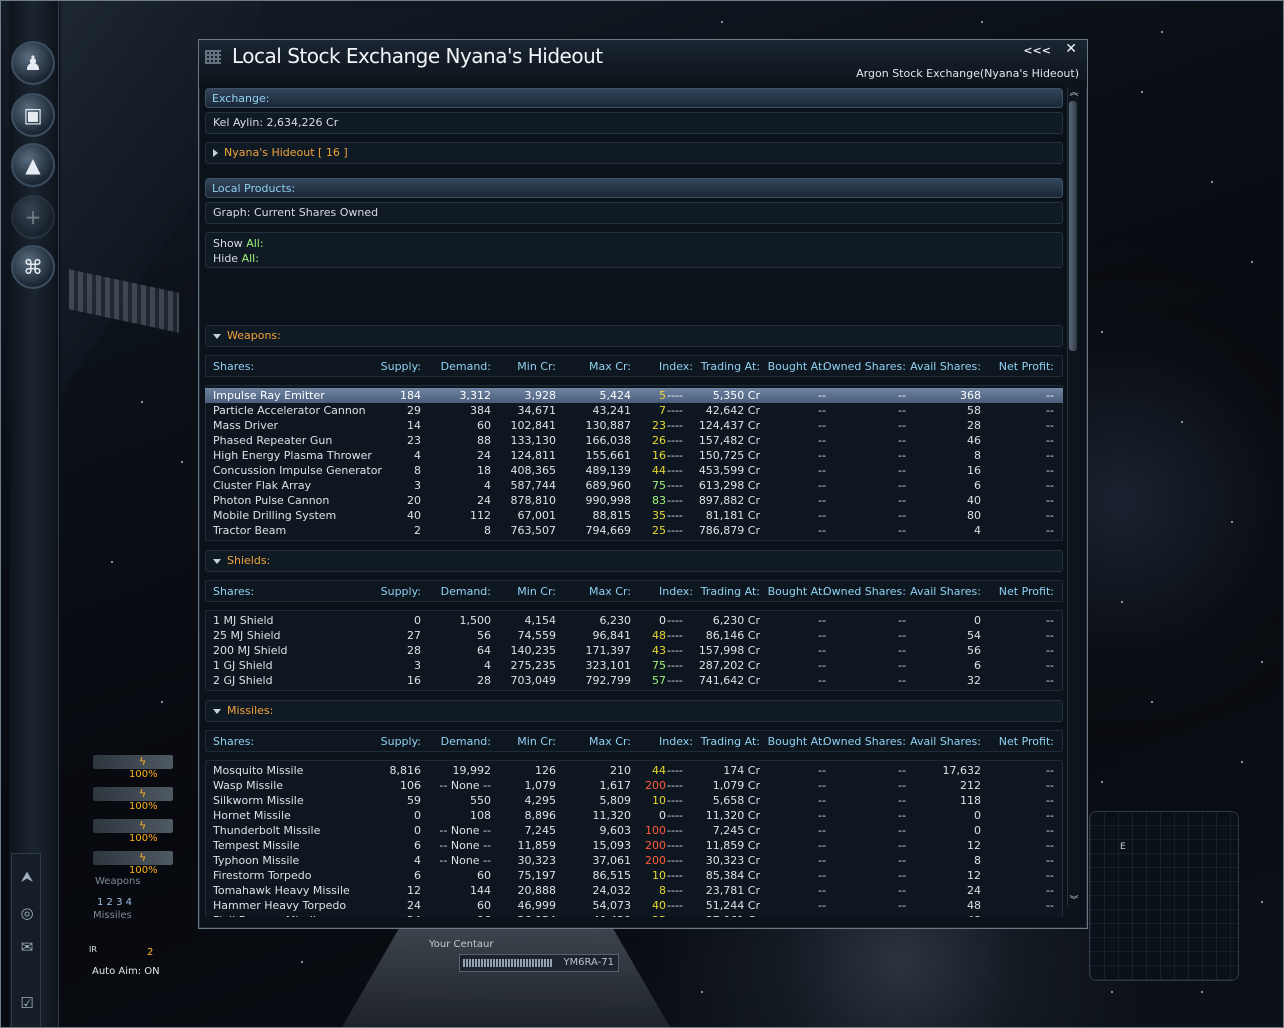 The width and height of the screenshot is (1284, 1028). I want to click on camera-icon: ▣, so click(33, 115).